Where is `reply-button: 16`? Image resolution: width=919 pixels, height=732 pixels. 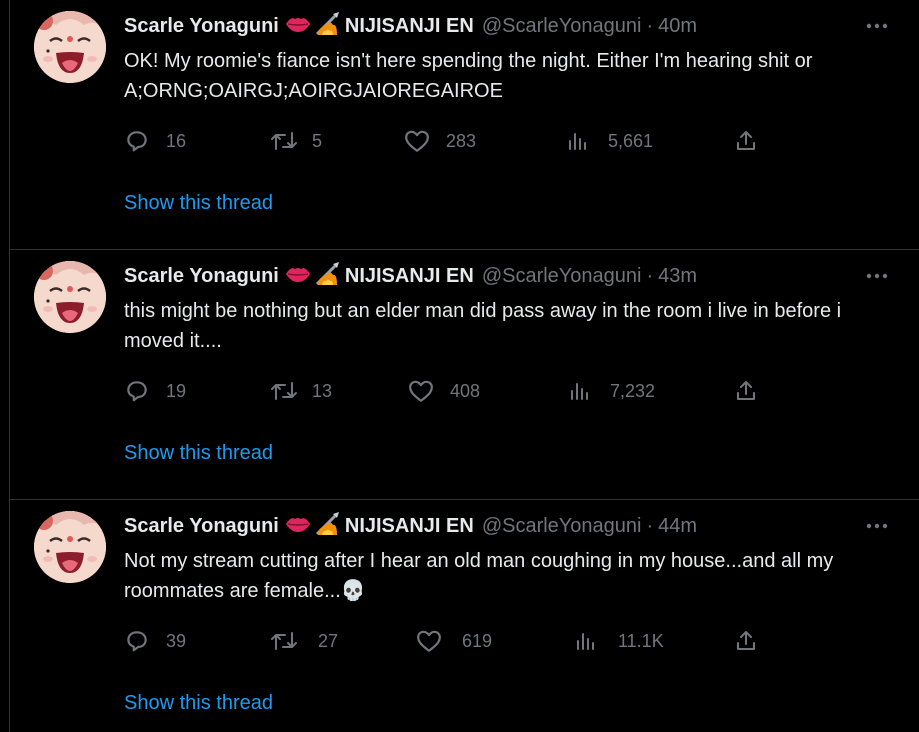
reply-button: 16 is located at coordinates (155, 141).